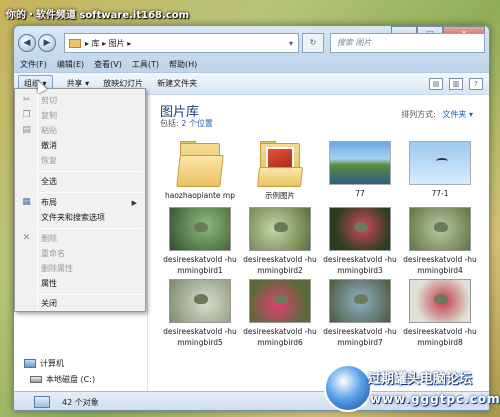 The height and width of the screenshot is (417, 500). Describe the element at coordinates (440, 265) in the screenshot. I see `file-name: desireeskatvold -hummingbird4` at that location.